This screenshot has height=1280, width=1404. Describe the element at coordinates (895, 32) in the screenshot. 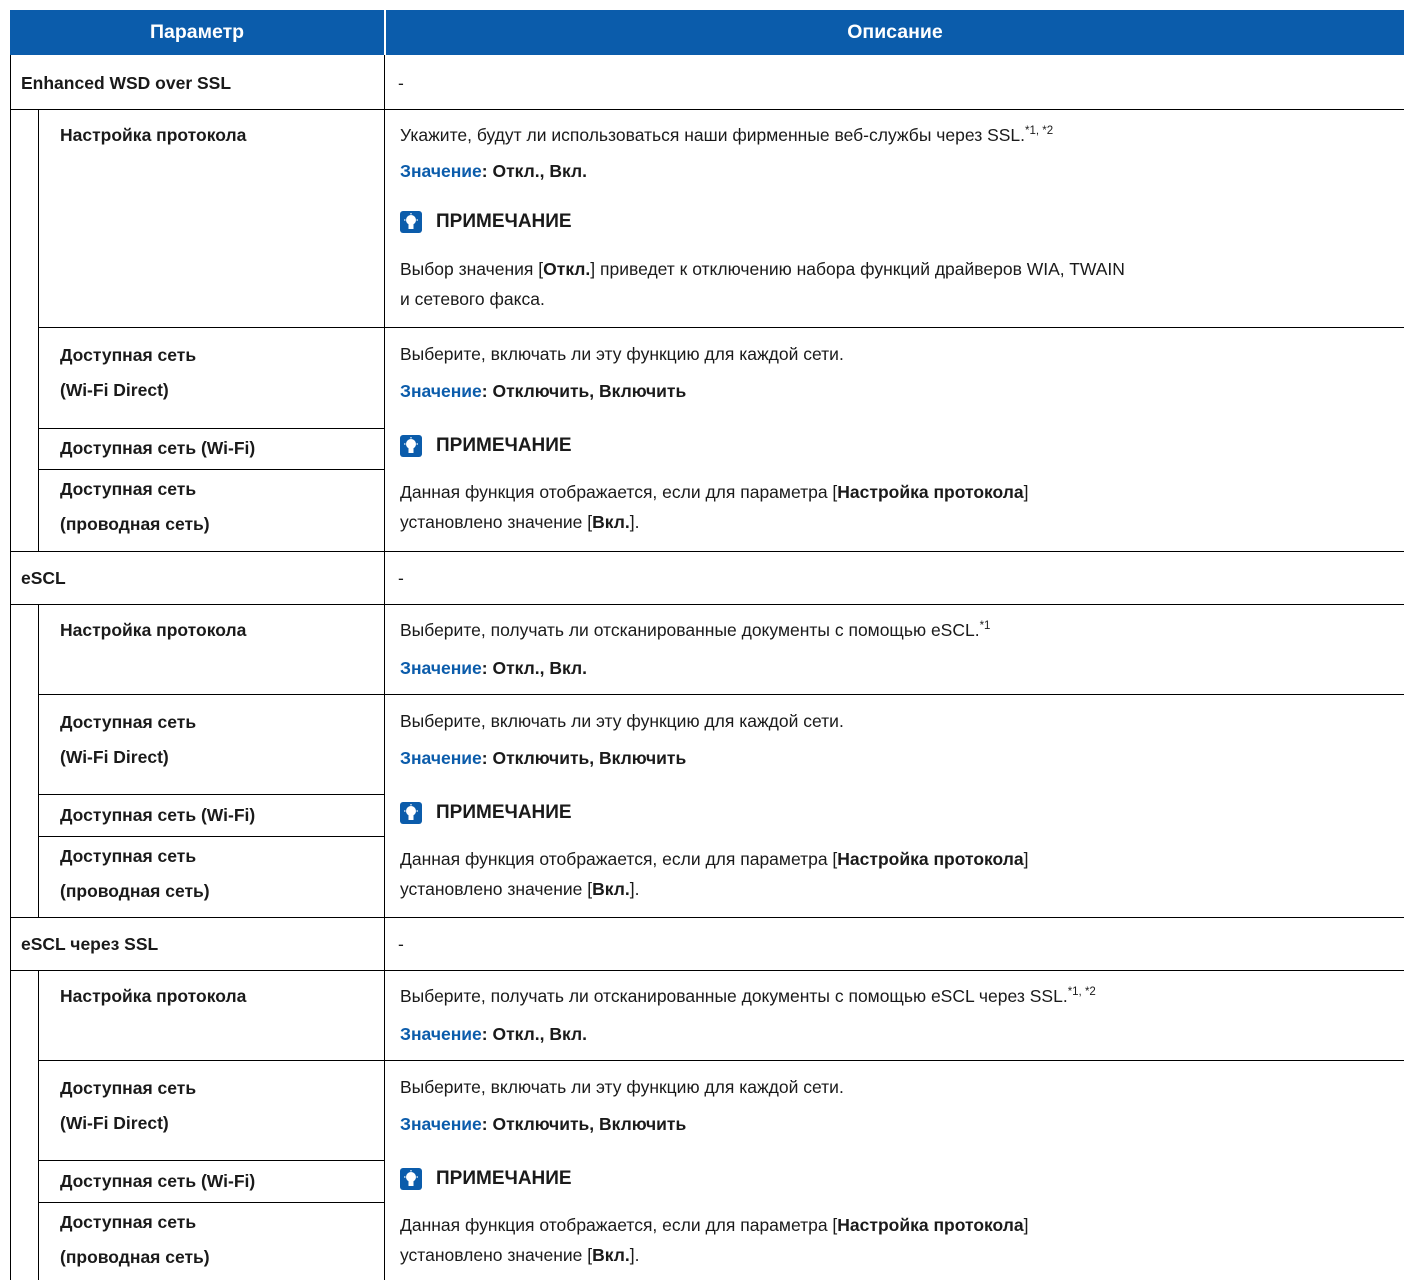

I see `column-header-desc: Описание` at that location.